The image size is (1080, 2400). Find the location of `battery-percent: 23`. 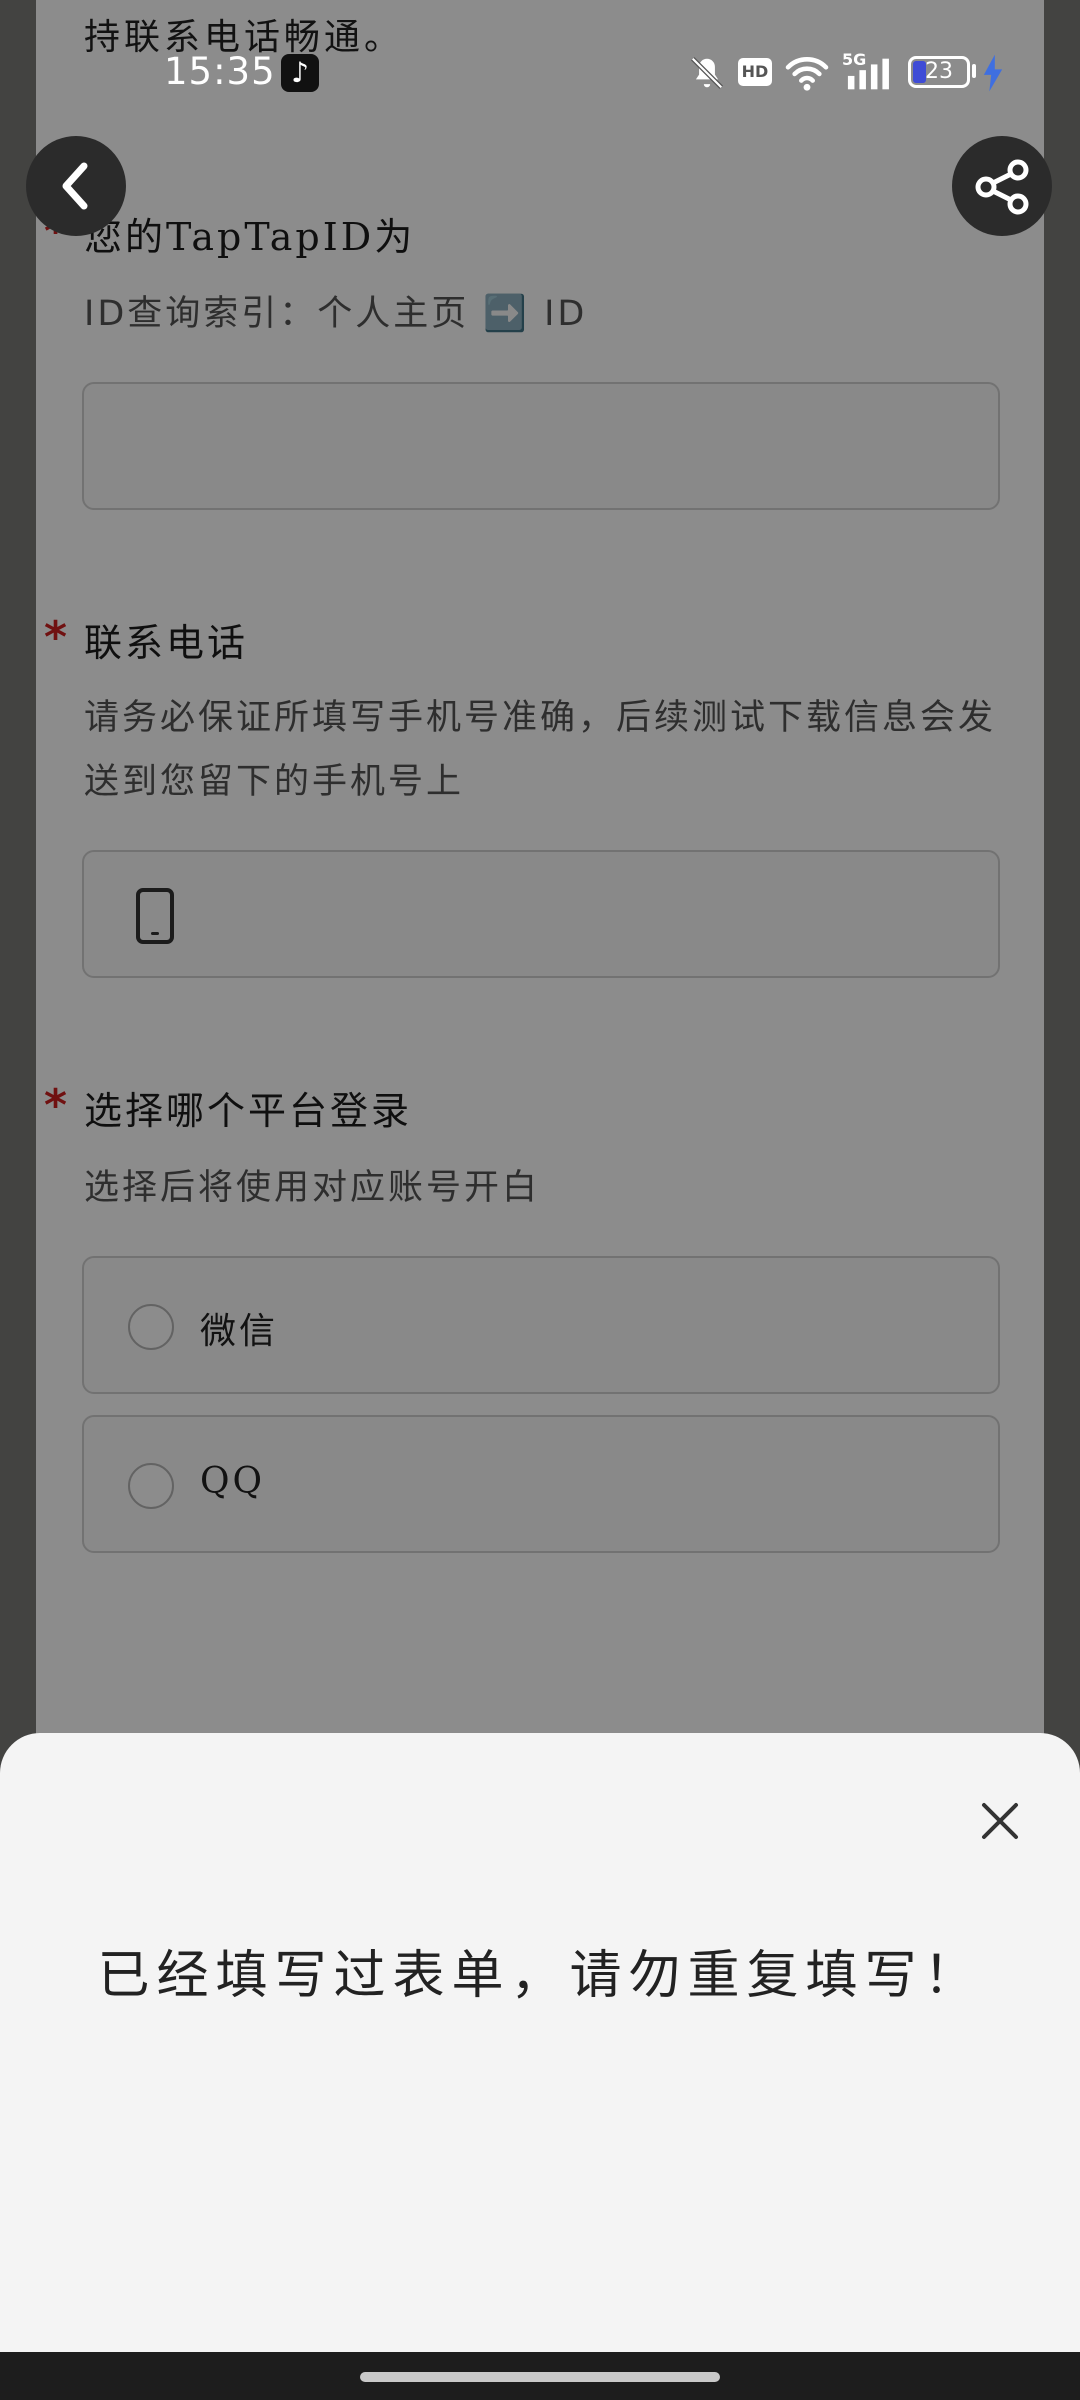

battery-percent: 23 is located at coordinates (939, 71).